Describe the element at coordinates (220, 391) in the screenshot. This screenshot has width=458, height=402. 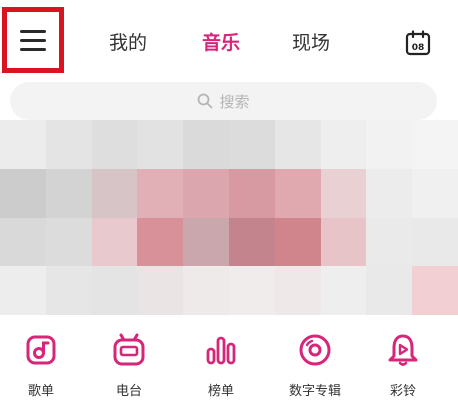
I see `quick-item-label: 榜单` at that location.